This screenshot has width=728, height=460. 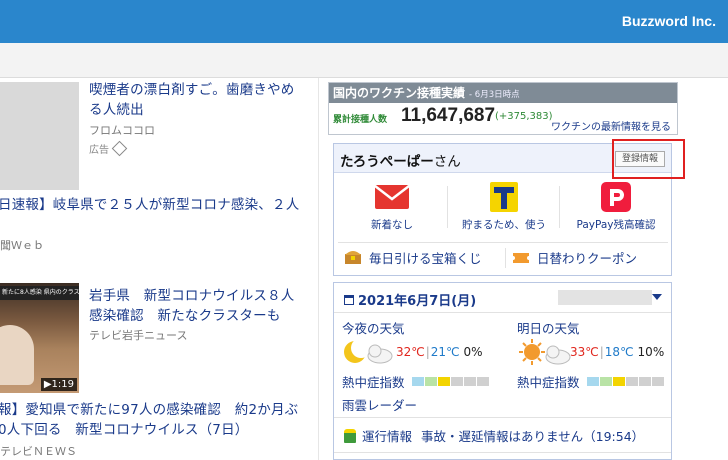 What do you see at coordinates (648, 159) in the screenshot?
I see `register-highlight-frame` at bounding box center [648, 159].